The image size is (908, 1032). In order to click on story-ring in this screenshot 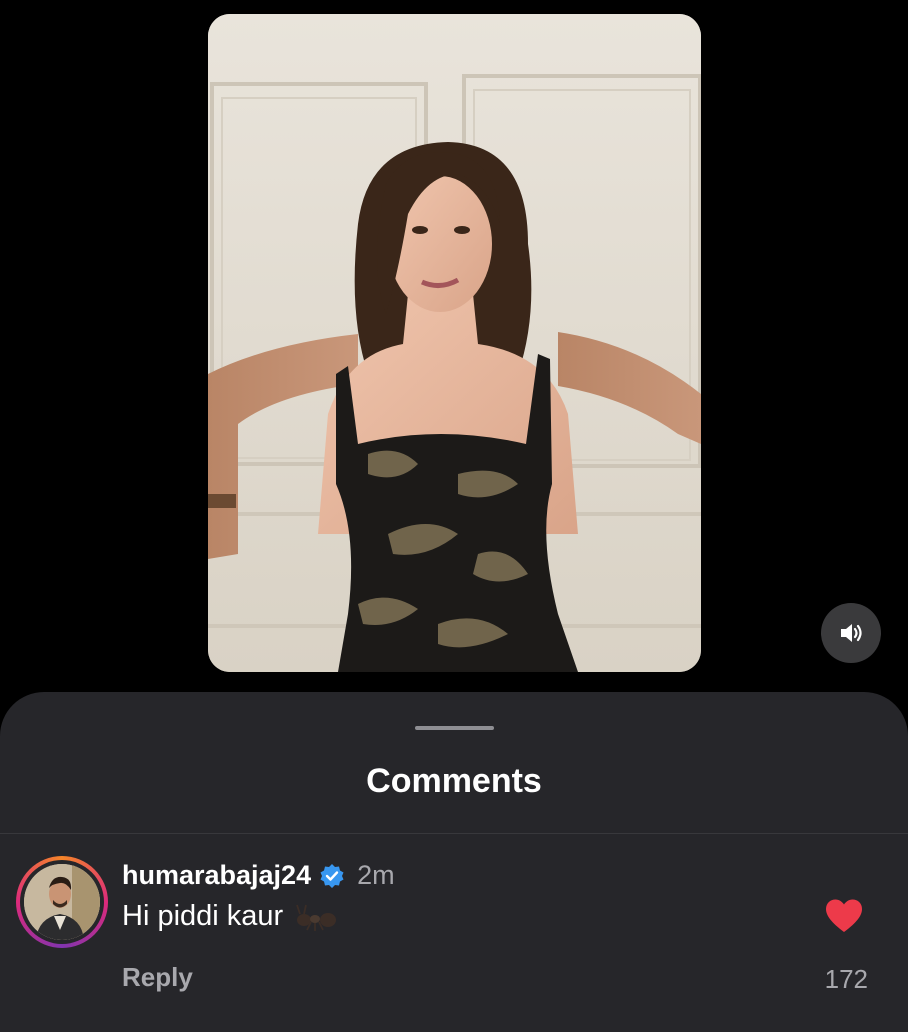, I will do `click(62, 902)`.